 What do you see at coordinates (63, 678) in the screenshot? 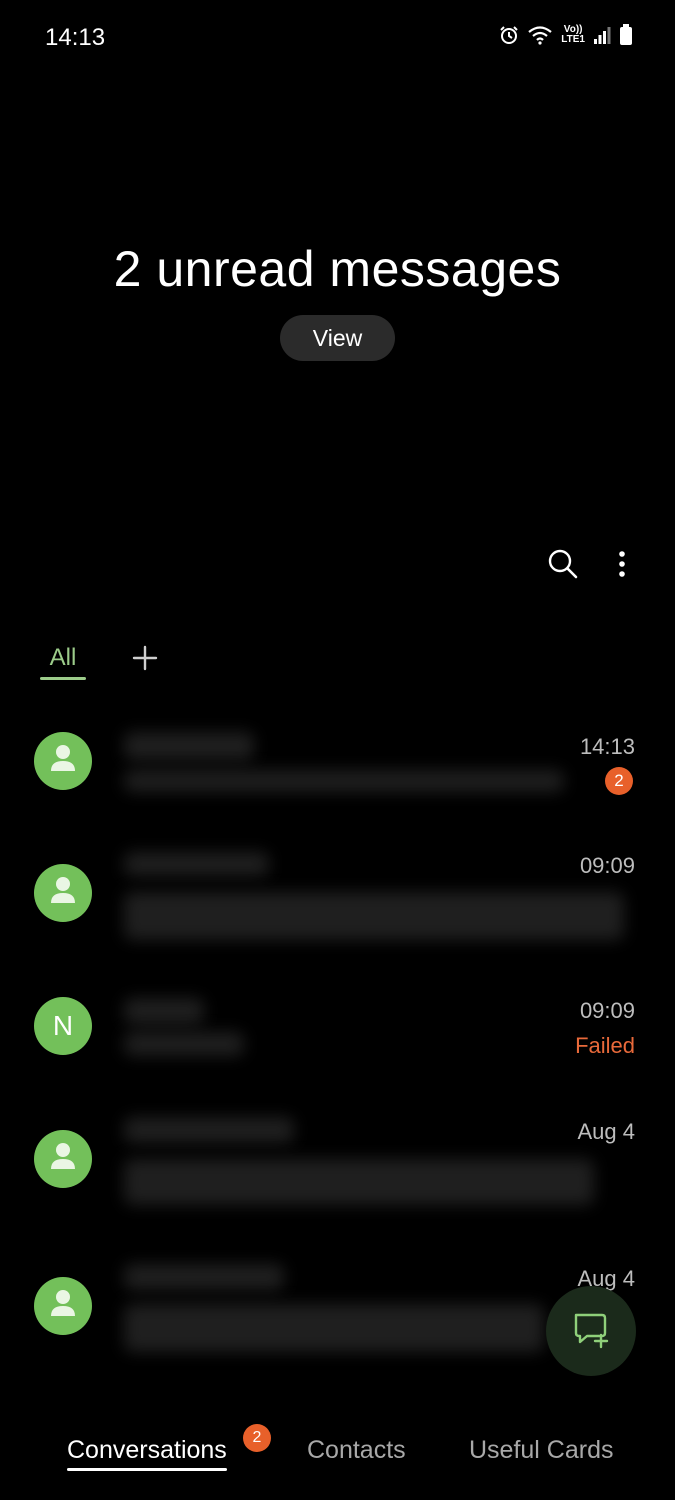
I see `filter-tab-underline` at bounding box center [63, 678].